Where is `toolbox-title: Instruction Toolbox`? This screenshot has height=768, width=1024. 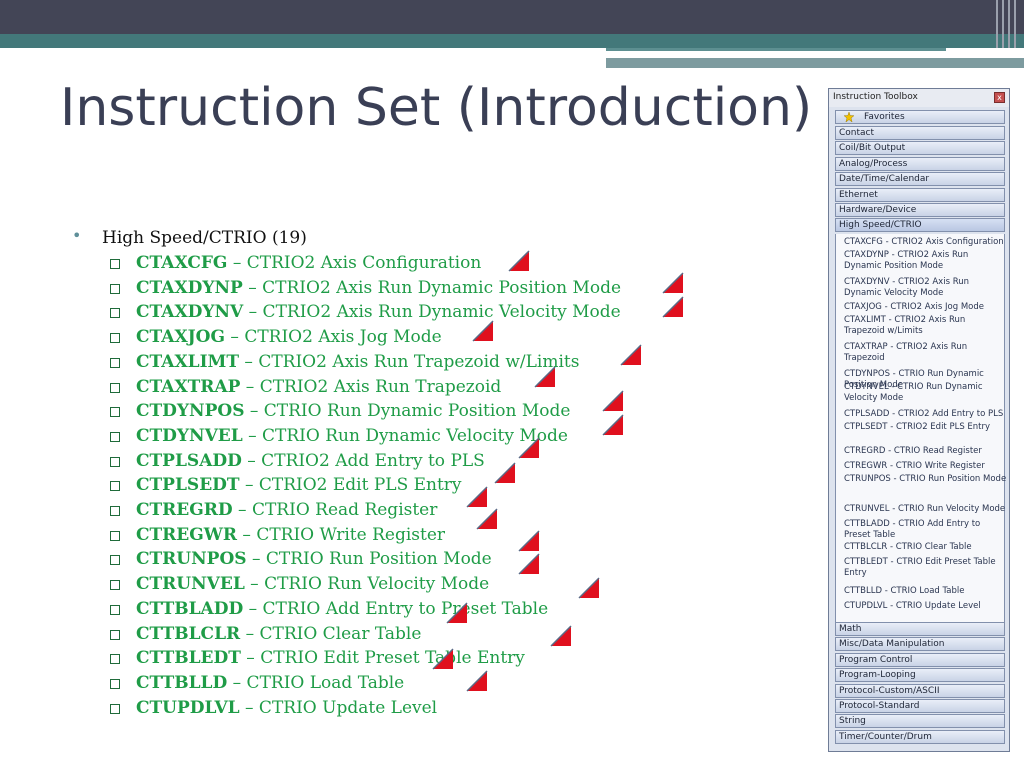 toolbox-title: Instruction Toolbox is located at coordinates (875, 97).